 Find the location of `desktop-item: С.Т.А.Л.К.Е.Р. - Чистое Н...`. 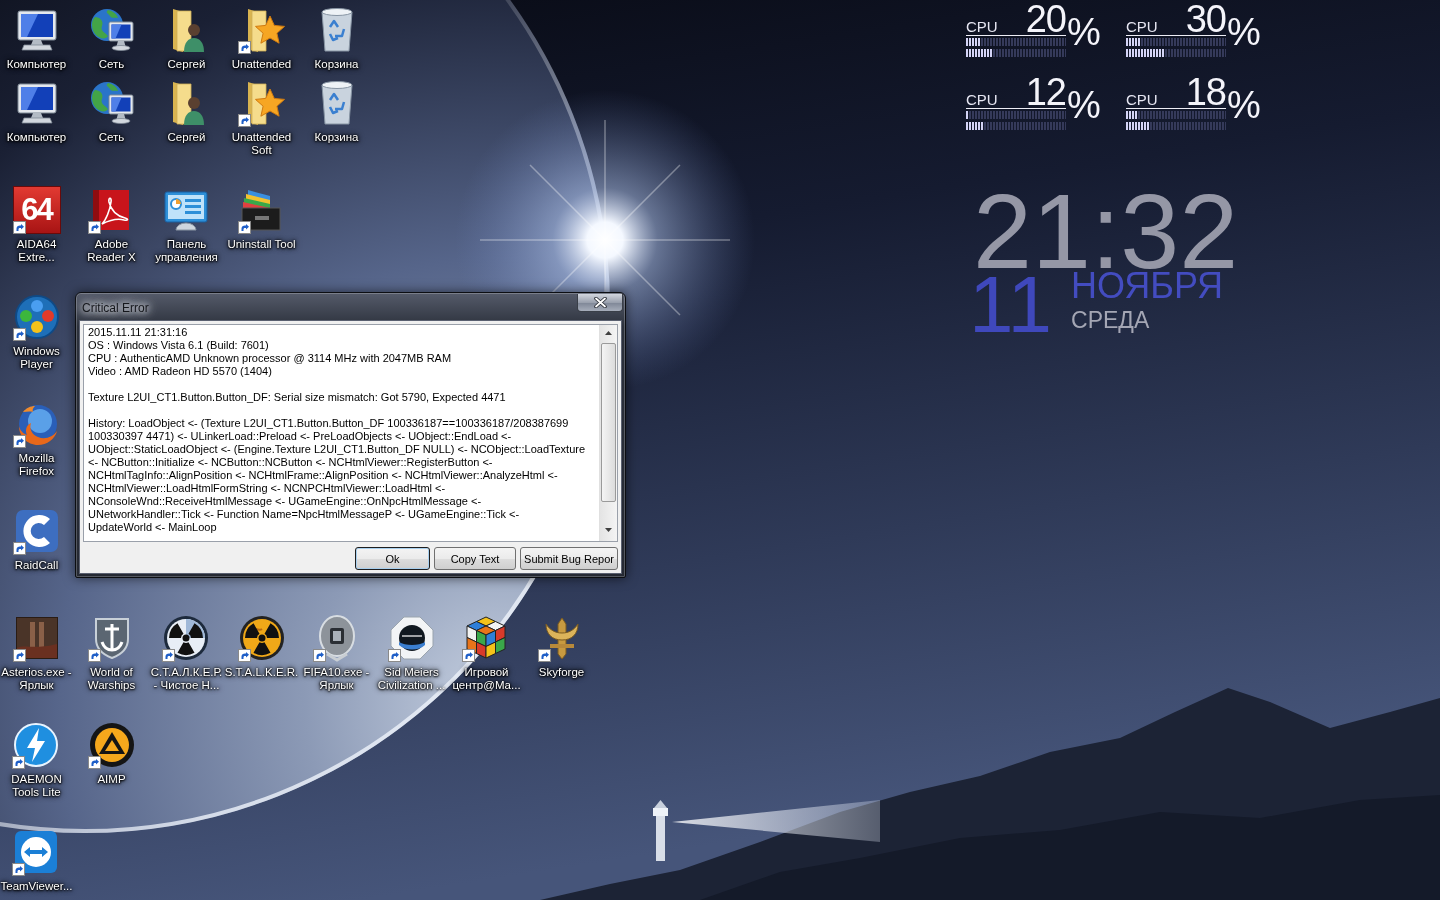

desktop-item: С.Т.А.Л.К.Е.Р. - Чистое Н... is located at coordinates (186, 653).